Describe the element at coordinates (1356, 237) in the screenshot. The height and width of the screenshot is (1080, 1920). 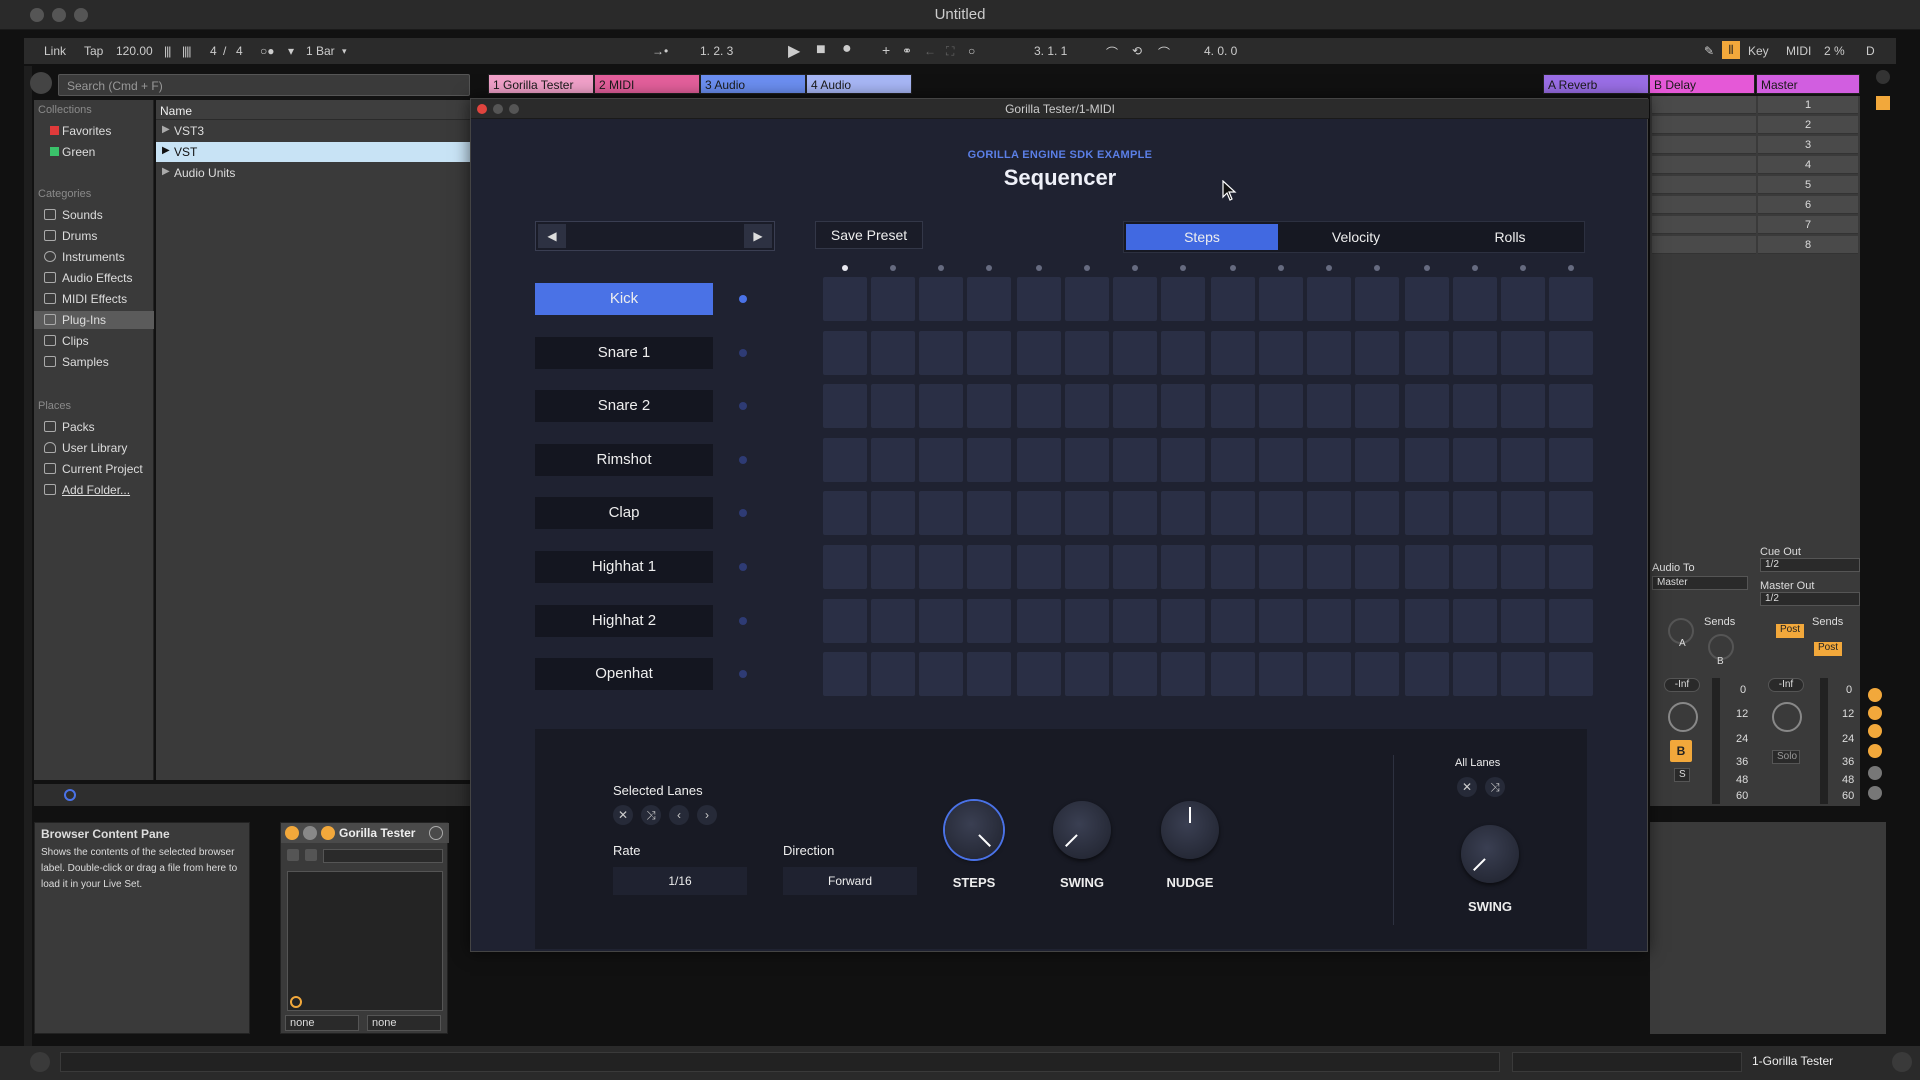
I see `tab-velocity: Velocity` at that location.